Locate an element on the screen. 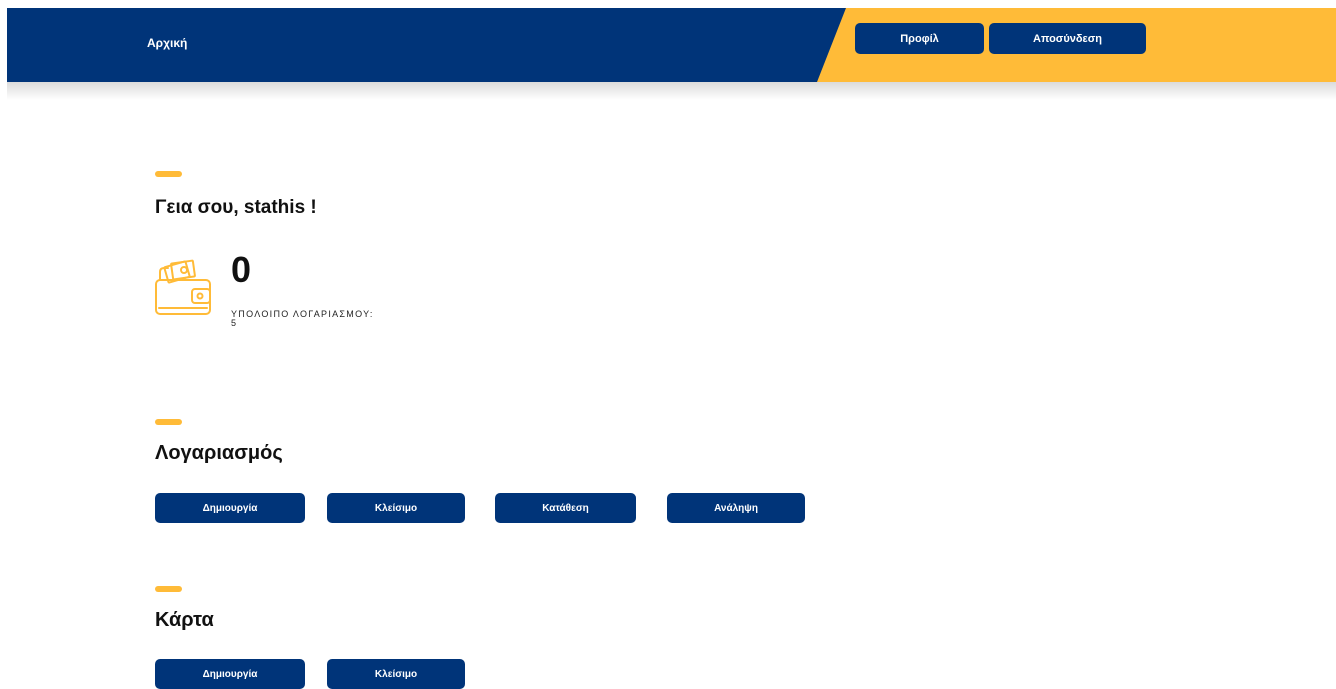 The height and width of the screenshot is (689, 1336). logout-button: Αποσύνδεση is located at coordinates (1067, 38).